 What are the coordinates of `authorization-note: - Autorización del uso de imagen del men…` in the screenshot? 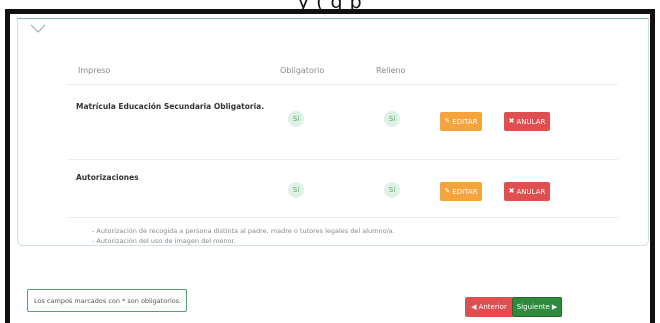 It's located at (164, 241).